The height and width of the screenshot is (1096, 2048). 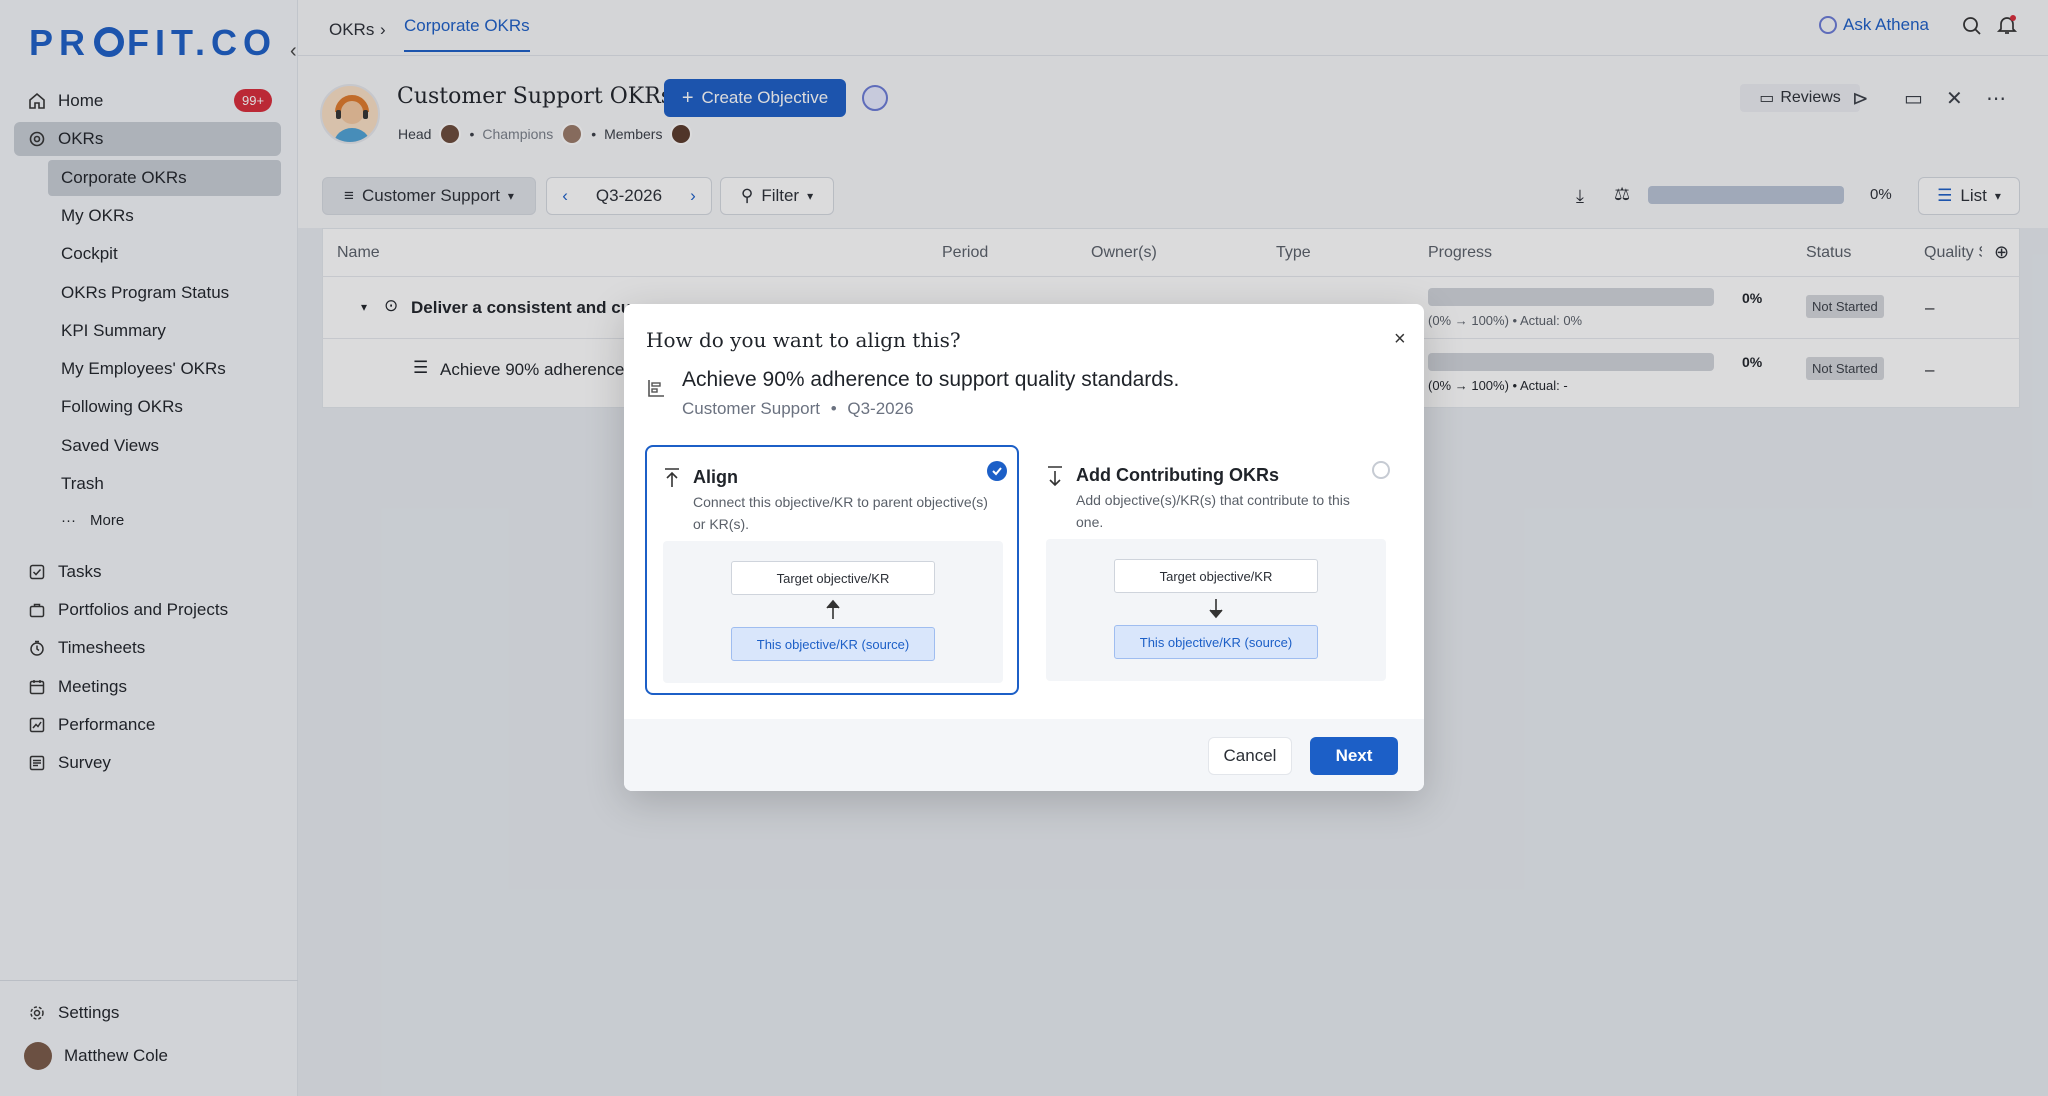 I want to click on next-button: Next, so click(x=1354, y=756).